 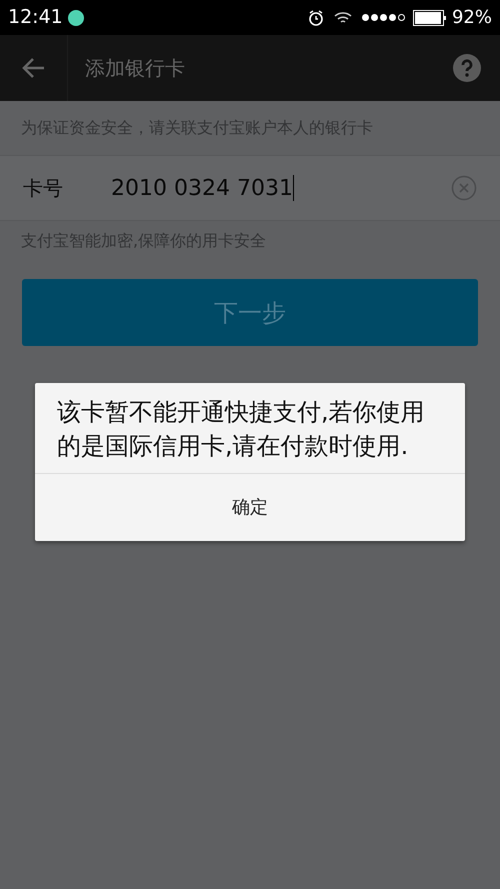 I want to click on wifi-icon, so click(x=343, y=17).